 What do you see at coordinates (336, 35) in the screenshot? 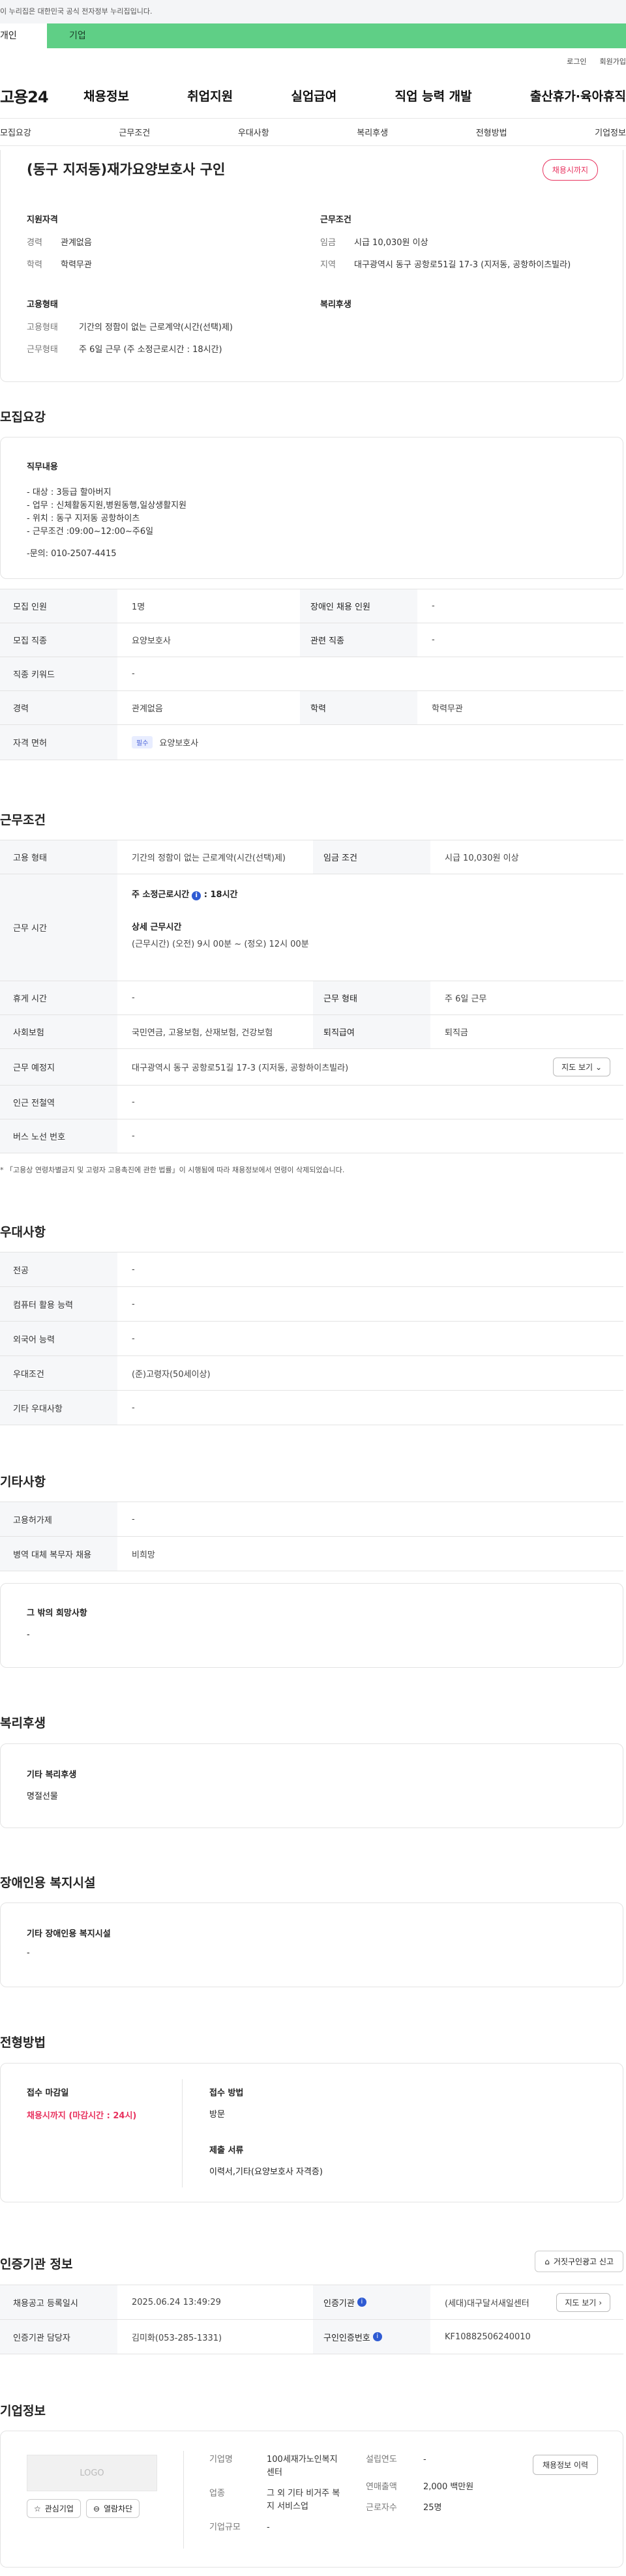
I see `tab-company: 기업` at bounding box center [336, 35].